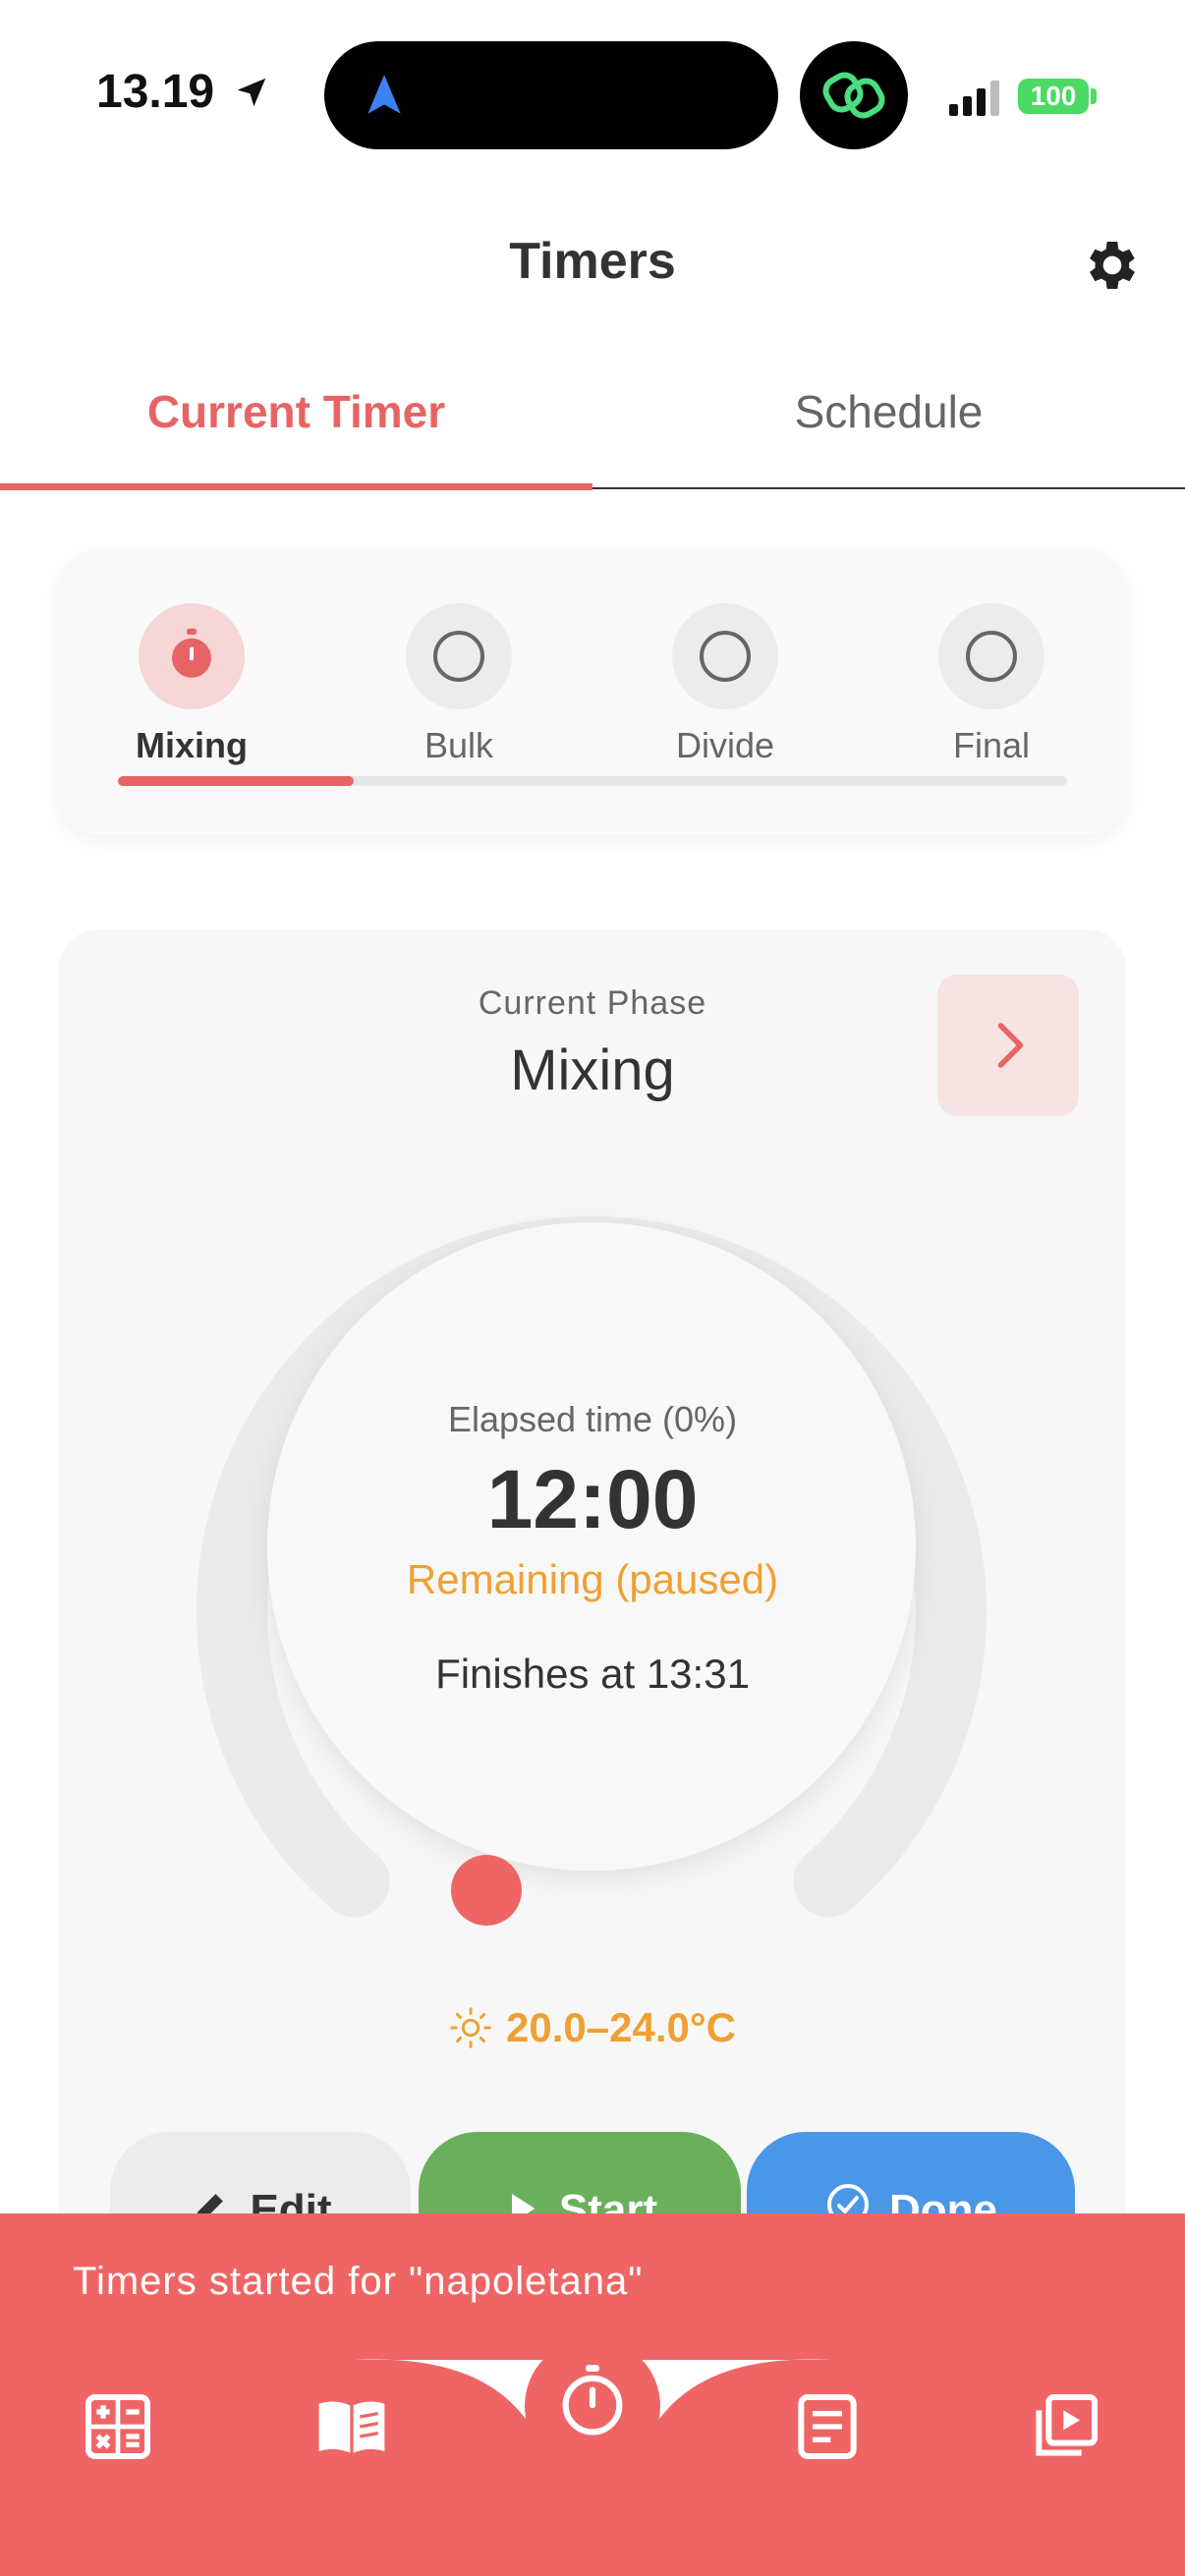 The image size is (1185, 2576). What do you see at coordinates (1065, 2426) in the screenshot?
I see `video-library-icon` at bounding box center [1065, 2426].